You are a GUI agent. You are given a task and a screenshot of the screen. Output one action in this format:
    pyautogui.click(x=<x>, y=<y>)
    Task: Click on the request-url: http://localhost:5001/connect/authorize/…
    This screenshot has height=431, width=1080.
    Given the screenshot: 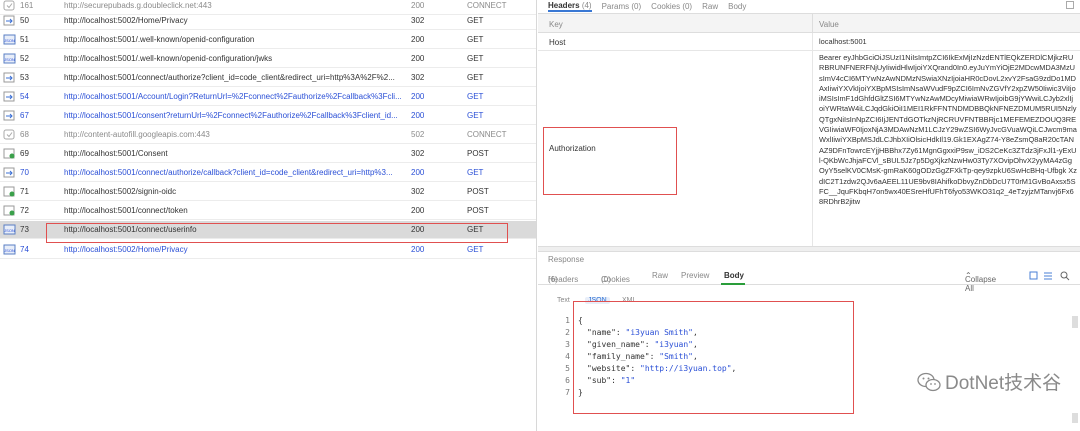 What is the action you would take?
    pyautogui.click(x=228, y=172)
    